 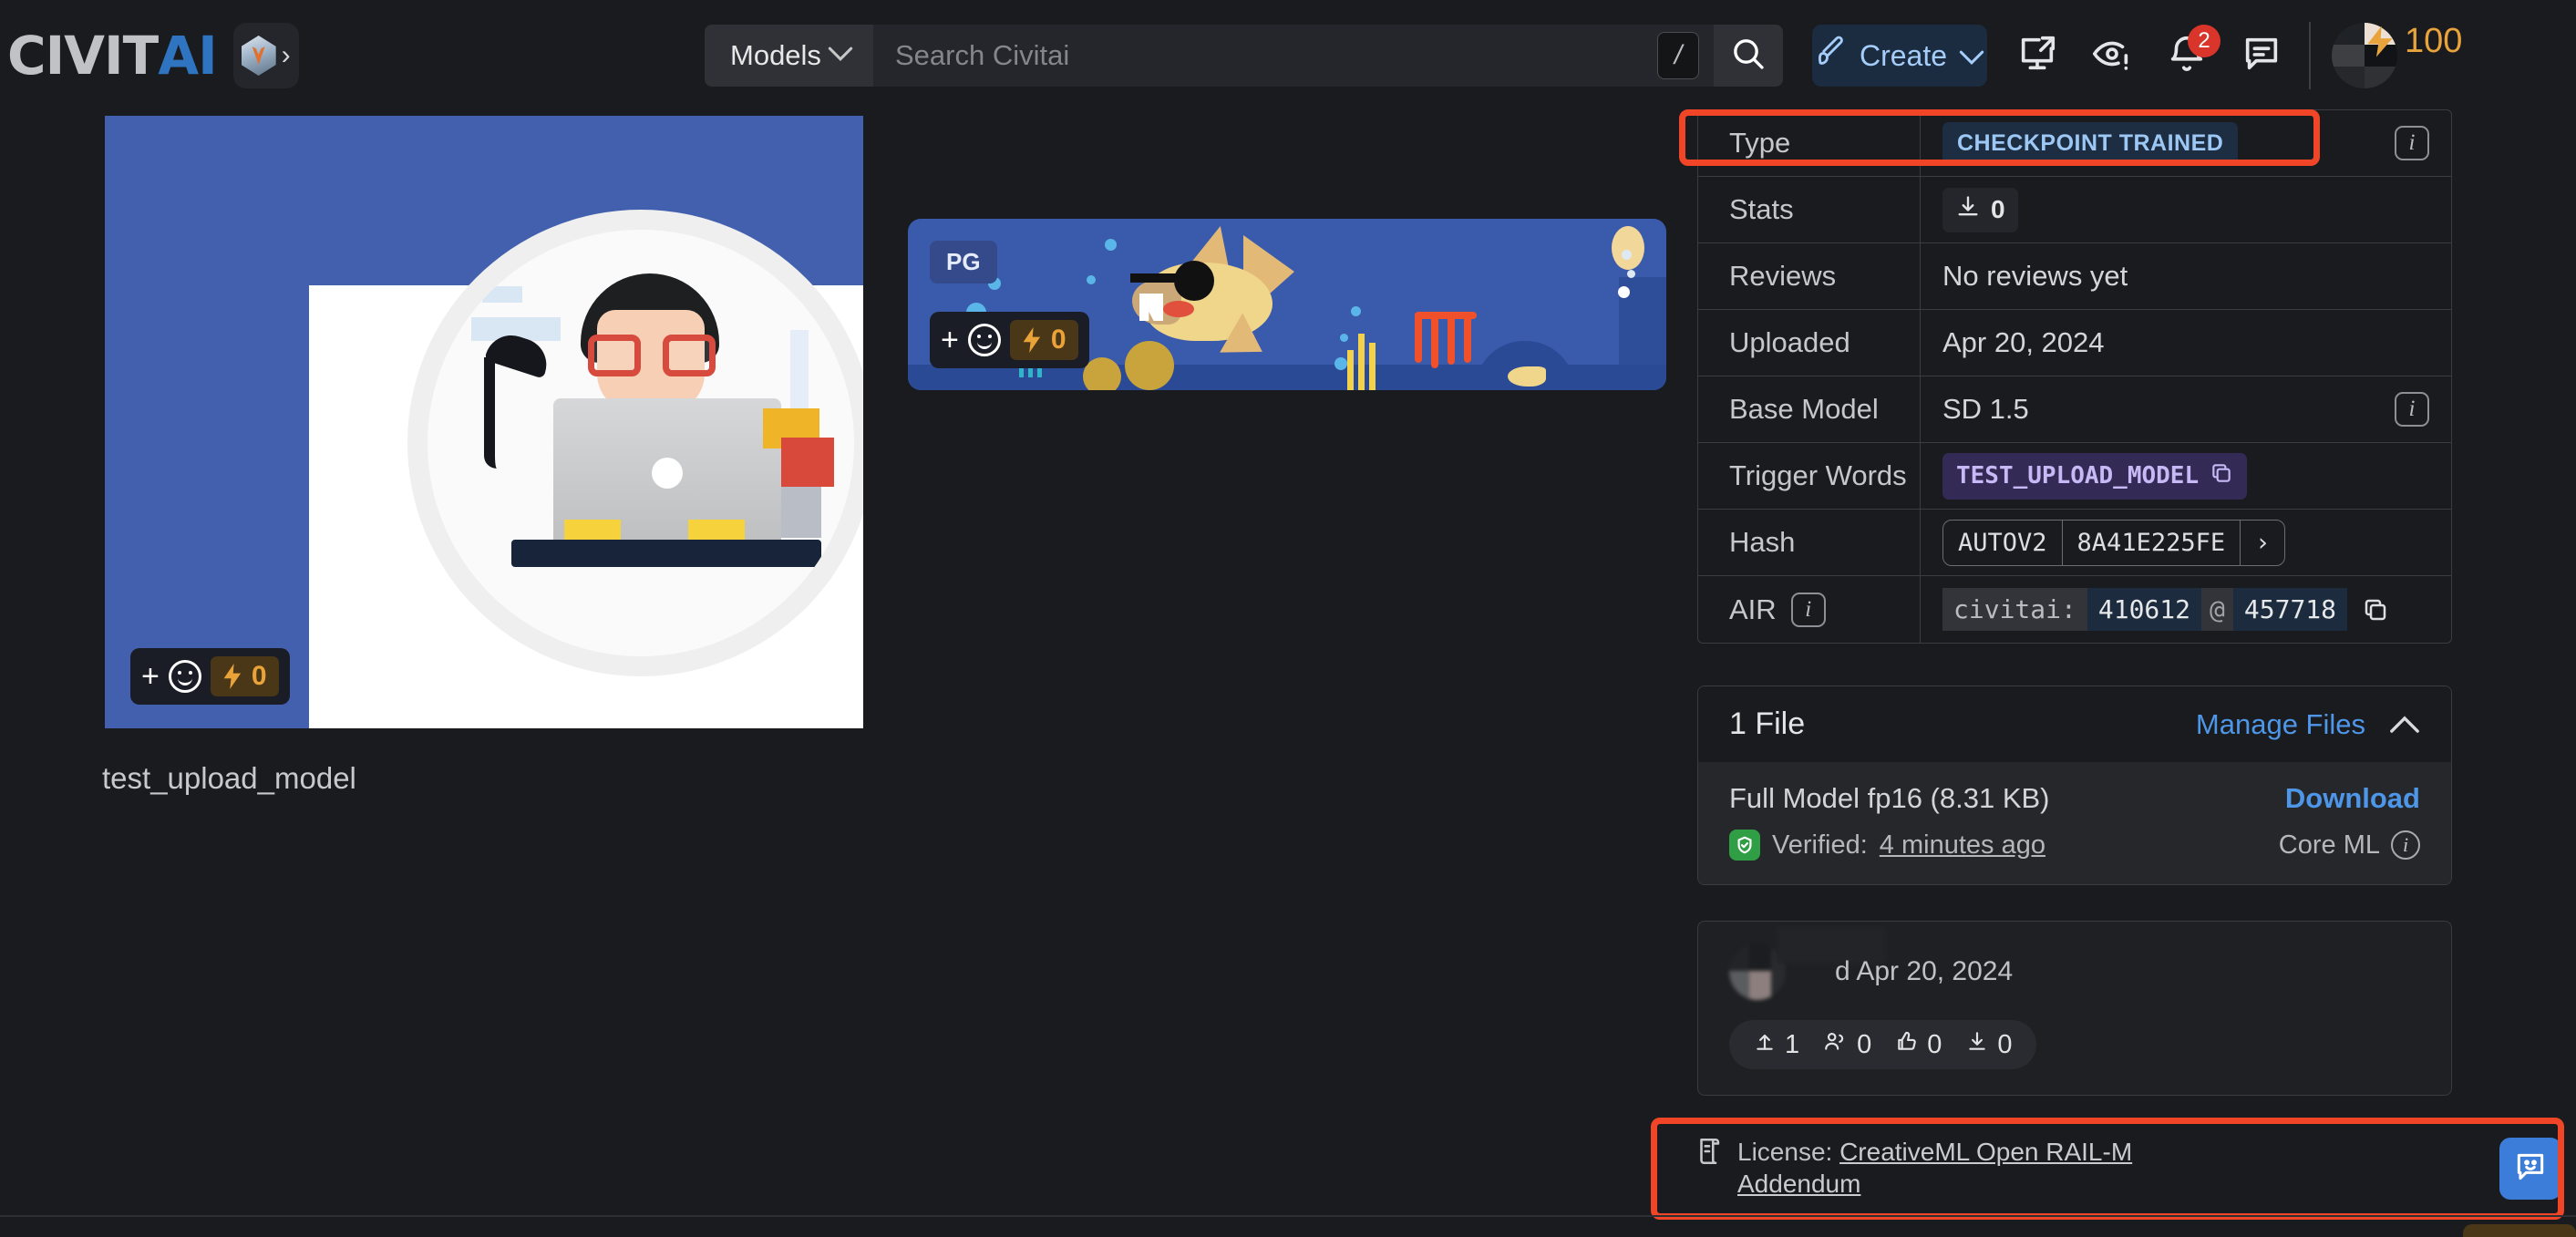 What do you see at coordinates (2404, 725) in the screenshot?
I see `chevron-up-icon` at bounding box center [2404, 725].